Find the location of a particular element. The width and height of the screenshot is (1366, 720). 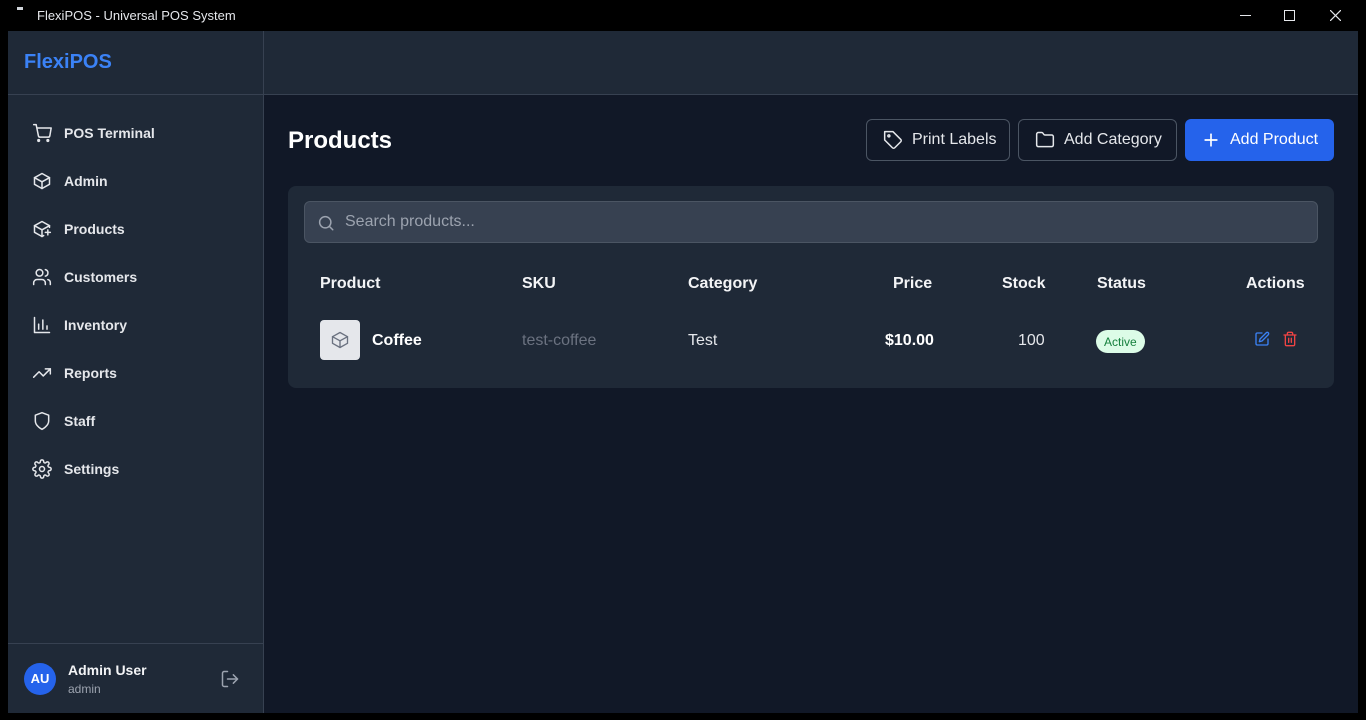

column-header-status: Status is located at coordinates (1121, 283).